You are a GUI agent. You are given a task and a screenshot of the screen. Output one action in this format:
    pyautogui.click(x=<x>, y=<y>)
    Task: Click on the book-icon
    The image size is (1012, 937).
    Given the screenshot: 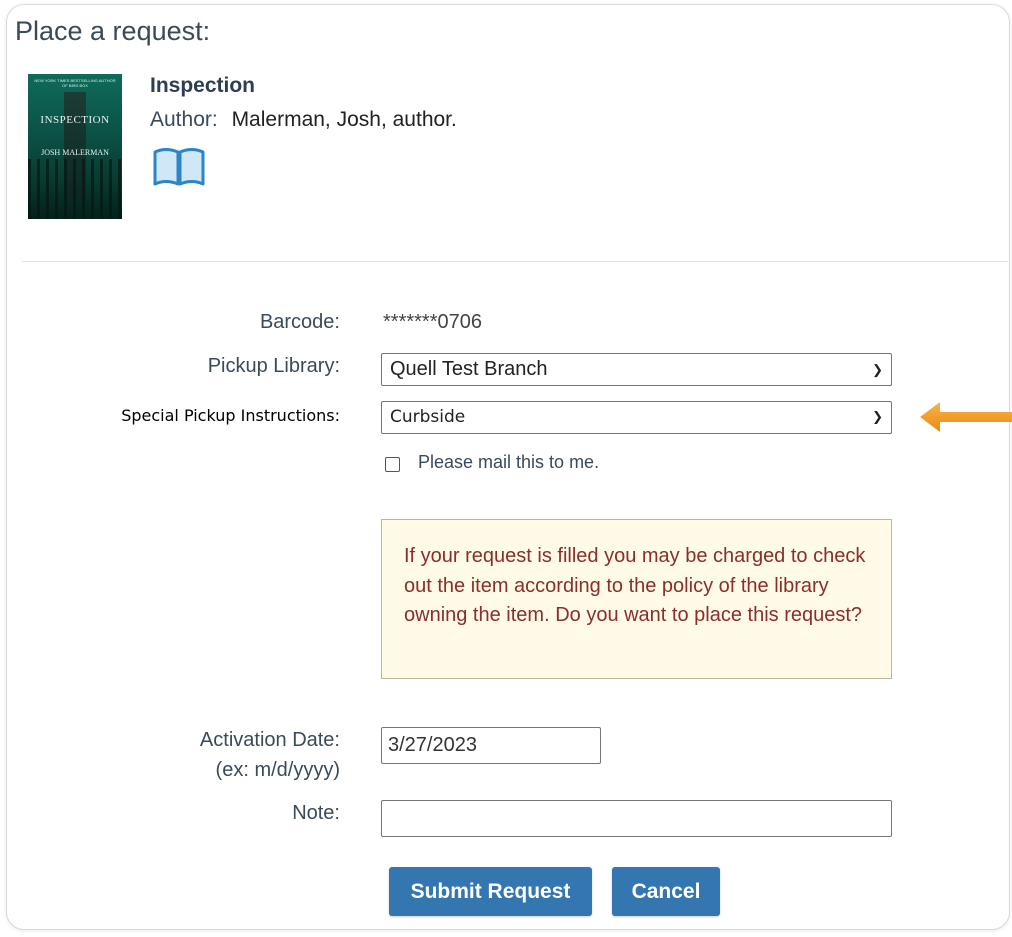 What is the action you would take?
    pyautogui.click(x=179, y=168)
    